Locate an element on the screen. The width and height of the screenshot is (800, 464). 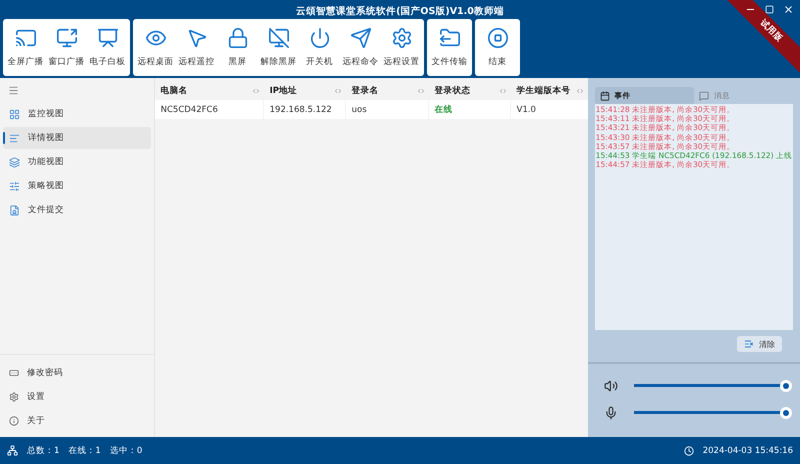
table-cell: V1.0 is located at coordinates (549, 109).